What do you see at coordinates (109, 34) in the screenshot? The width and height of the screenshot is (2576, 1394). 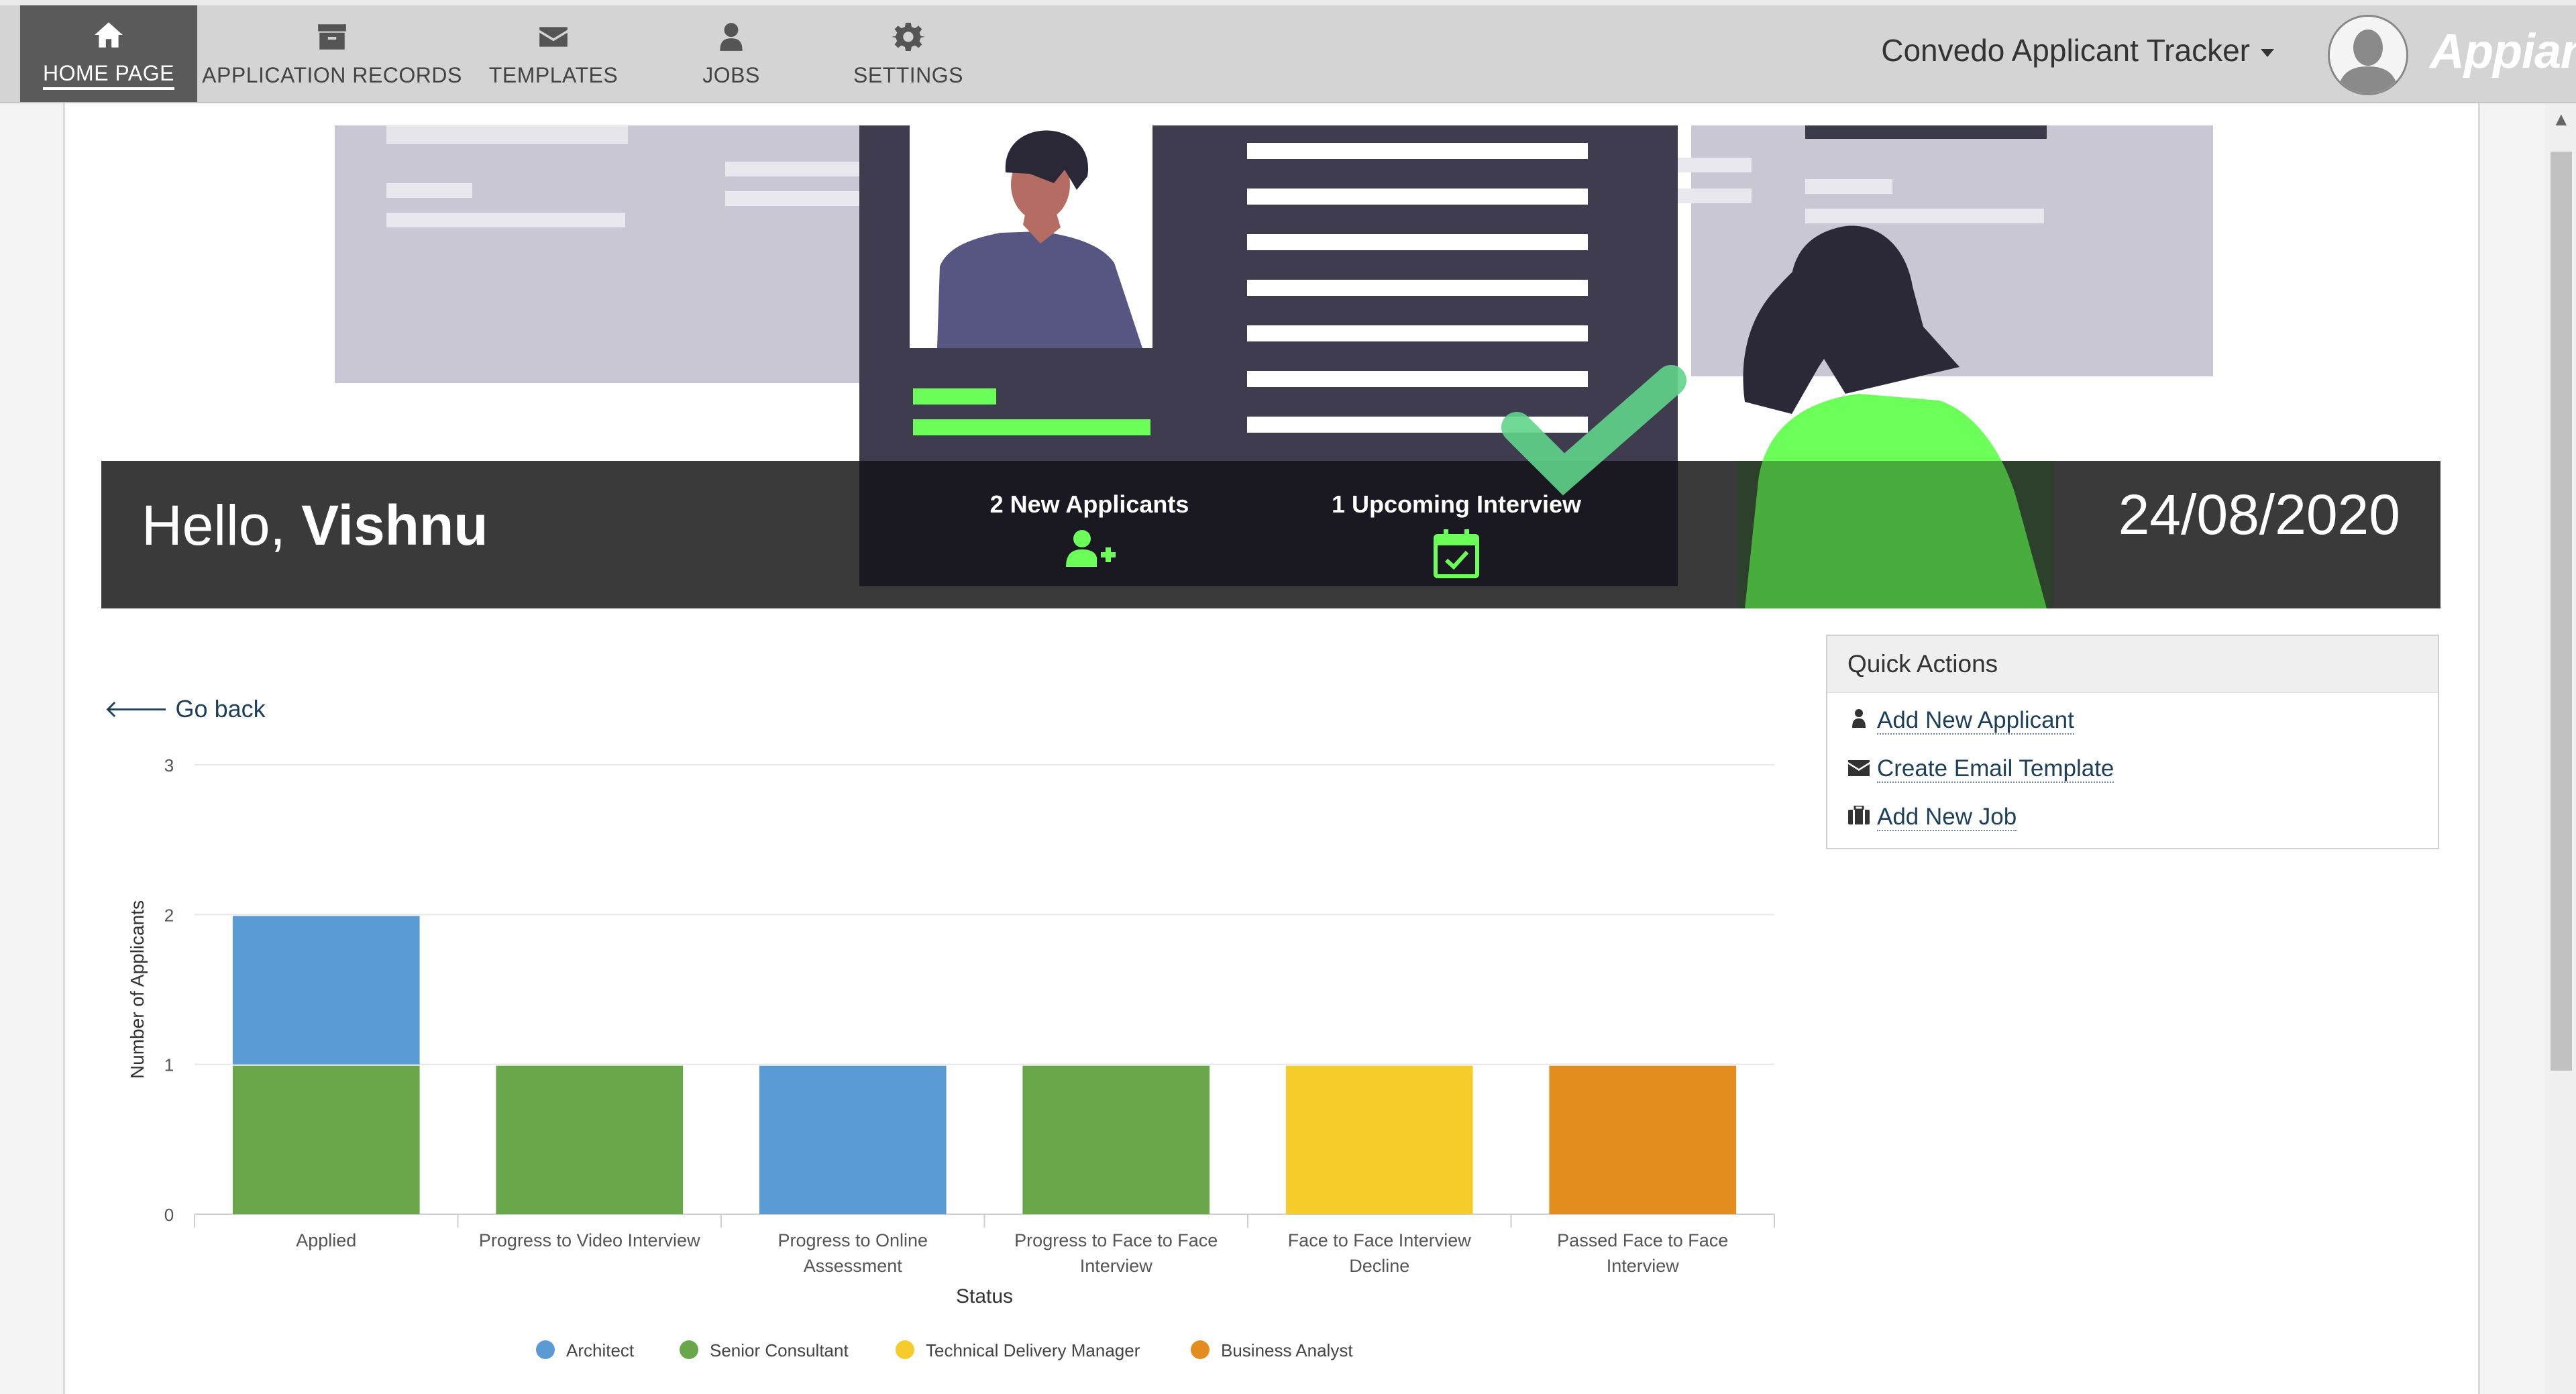 I see `home-icon` at bounding box center [109, 34].